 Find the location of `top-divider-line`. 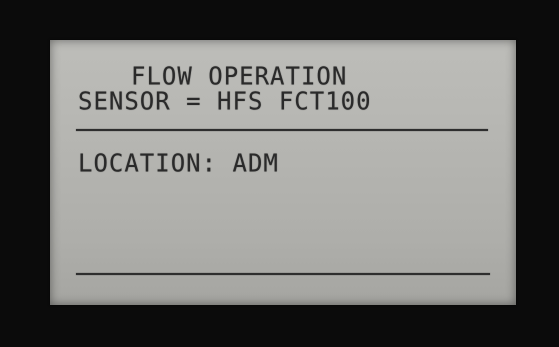

top-divider-line is located at coordinates (282, 130).